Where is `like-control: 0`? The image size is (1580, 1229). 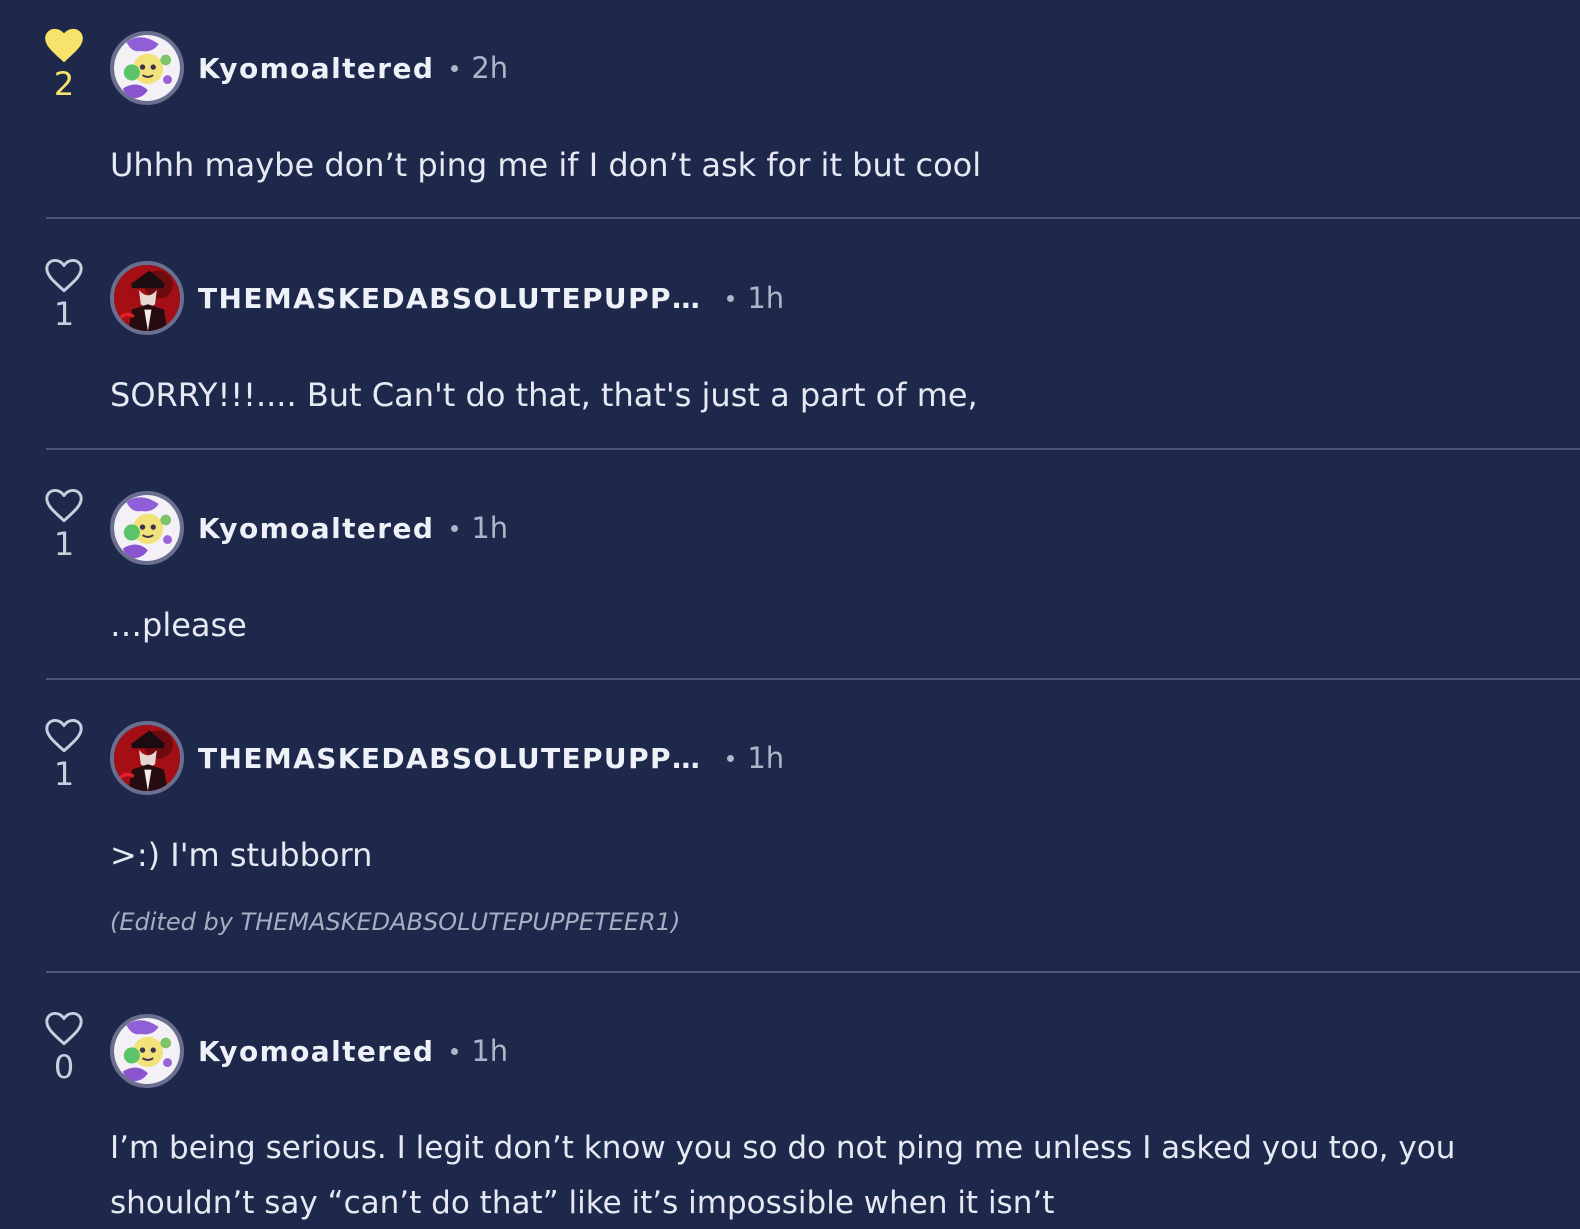
like-control: 0 is located at coordinates (64, 1048).